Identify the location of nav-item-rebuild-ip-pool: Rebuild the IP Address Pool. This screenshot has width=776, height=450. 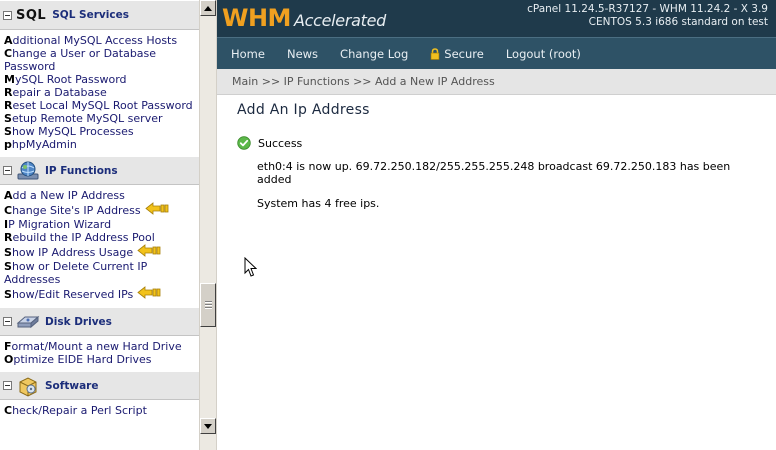
(99, 237).